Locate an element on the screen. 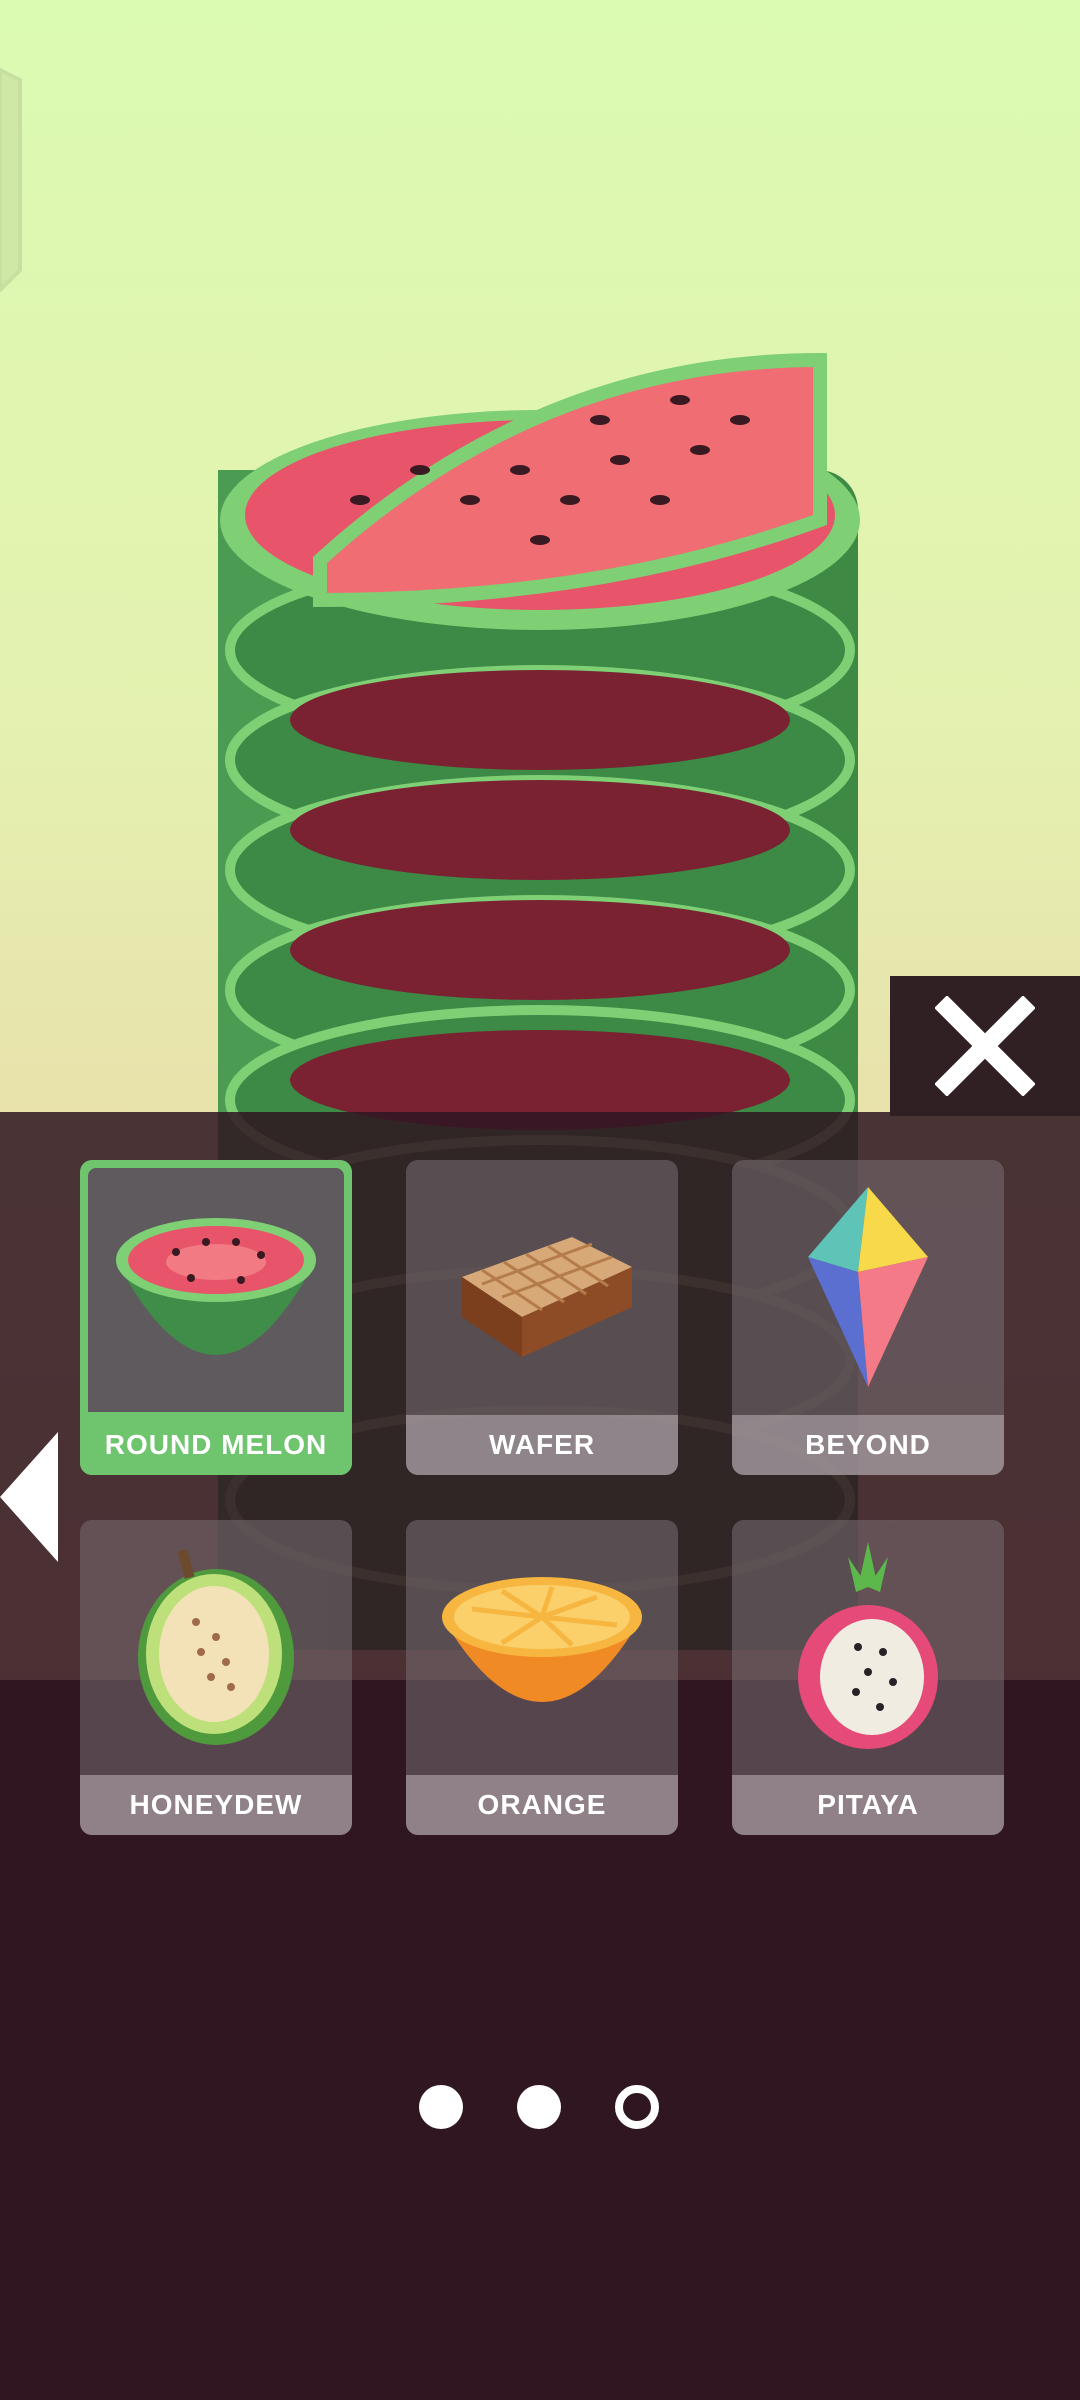 The image size is (1080, 2400). skin-label: BEYOND is located at coordinates (868, 1445).